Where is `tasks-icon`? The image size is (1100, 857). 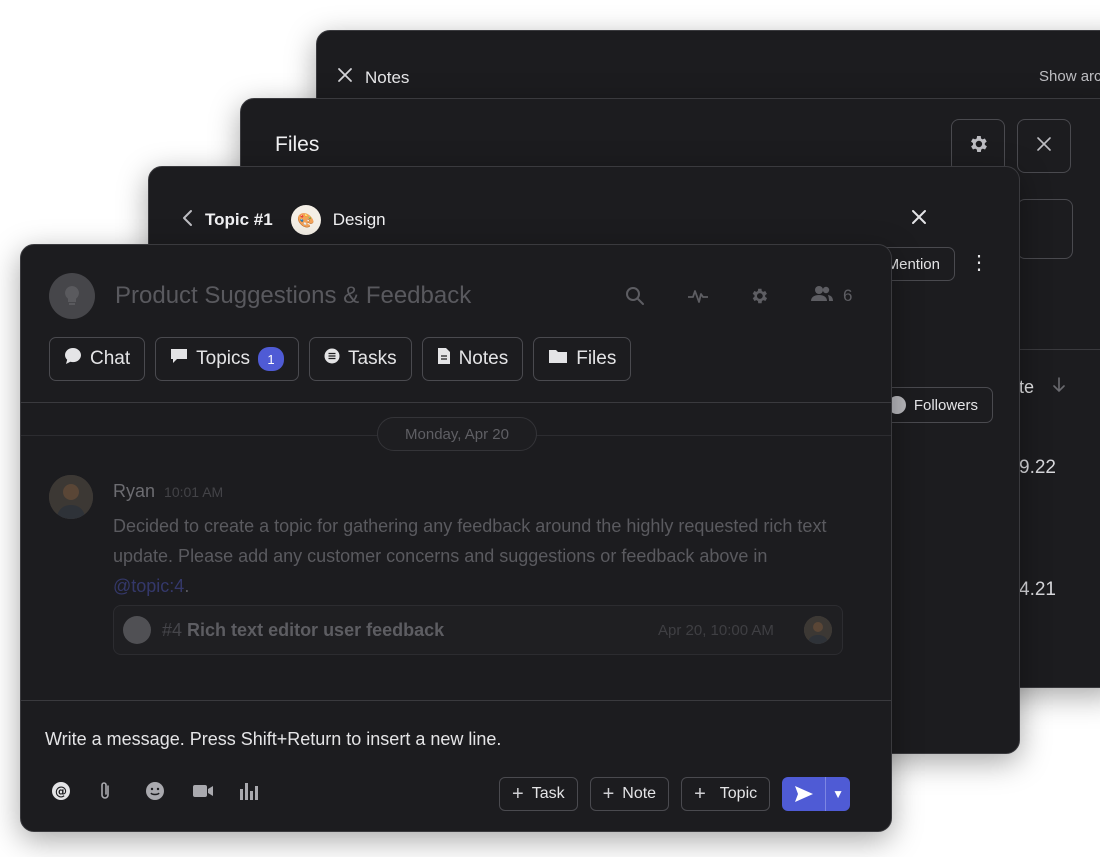
tasks-icon is located at coordinates (332, 359).